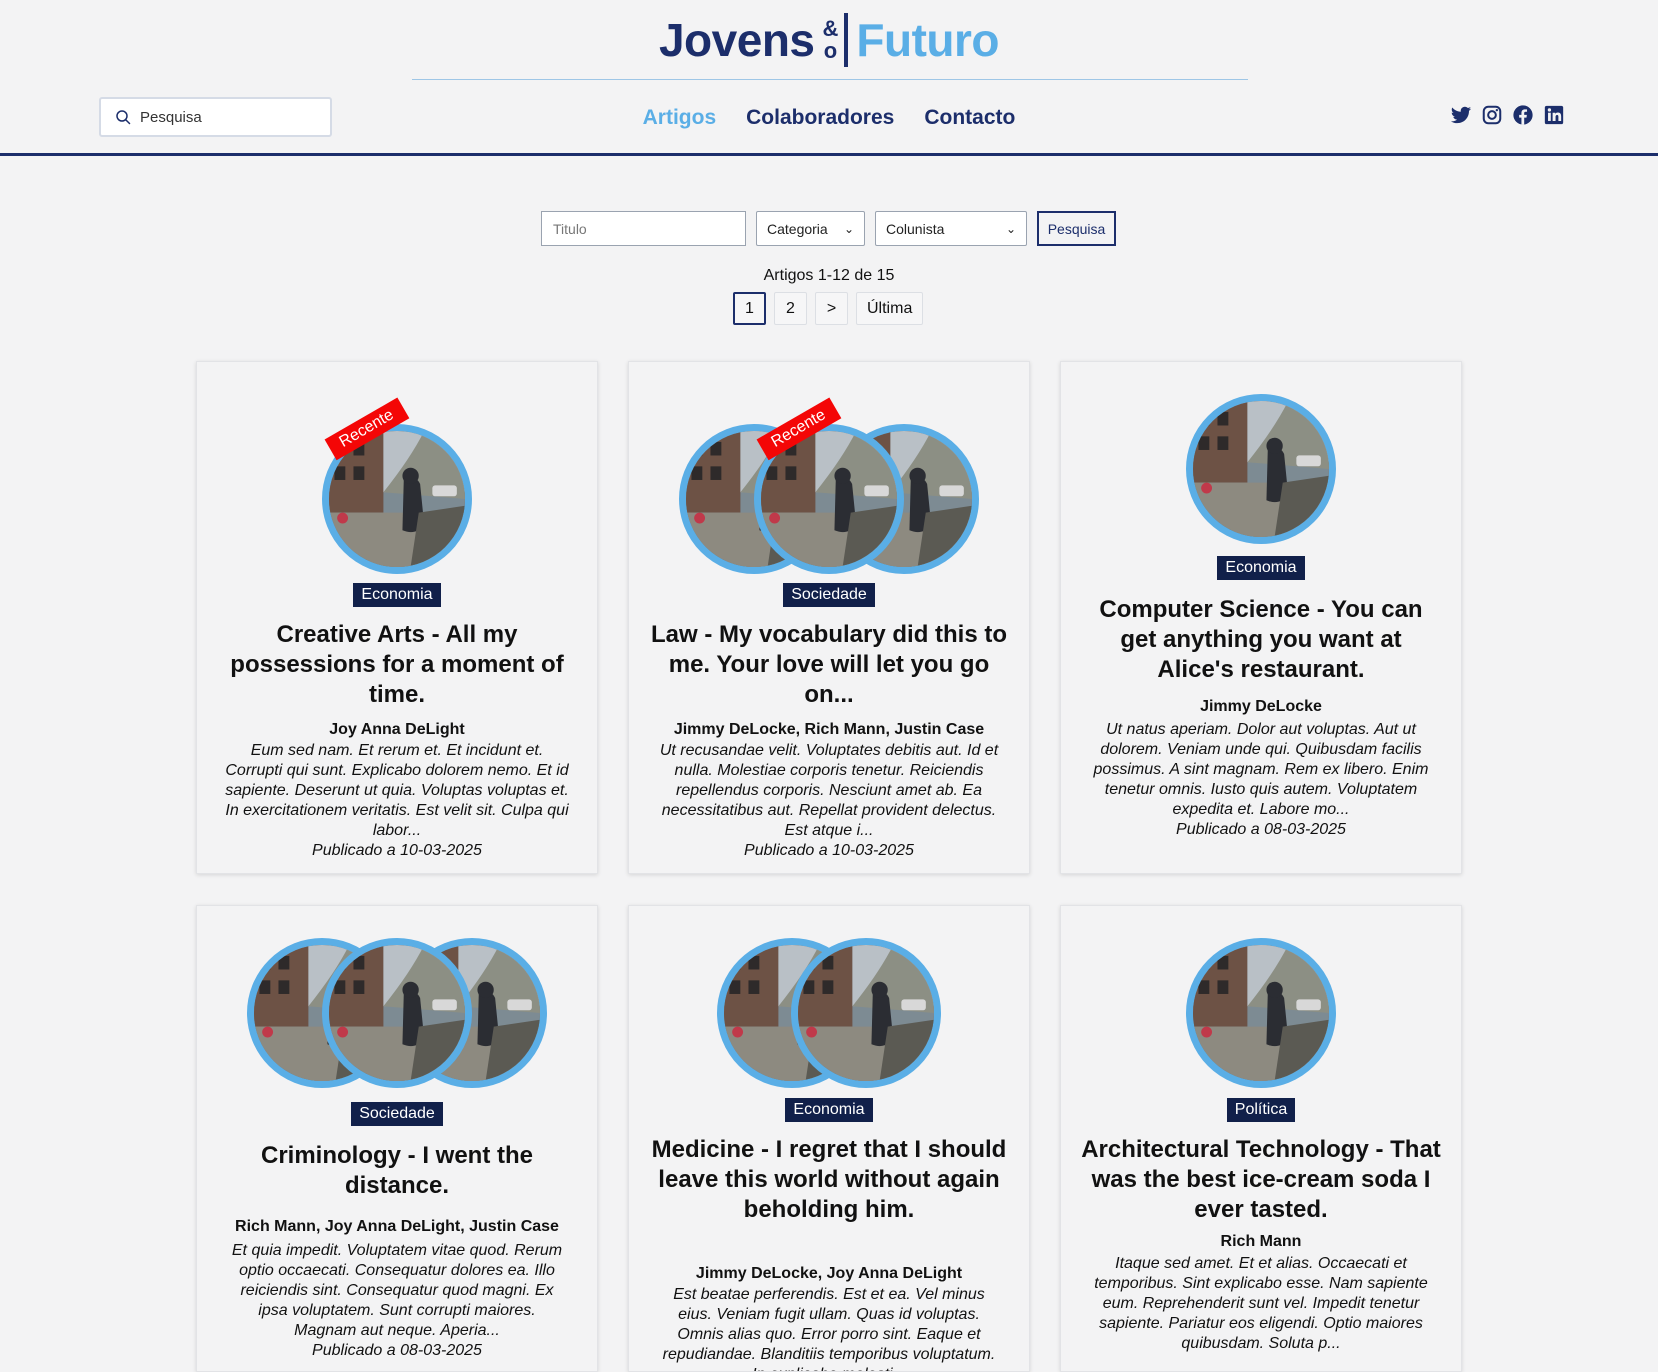 The width and height of the screenshot is (1658, 1372). Describe the element at coordinates (1076, 228) in the screenshot. I see `filter-search-button: Pesquisa` at that location.